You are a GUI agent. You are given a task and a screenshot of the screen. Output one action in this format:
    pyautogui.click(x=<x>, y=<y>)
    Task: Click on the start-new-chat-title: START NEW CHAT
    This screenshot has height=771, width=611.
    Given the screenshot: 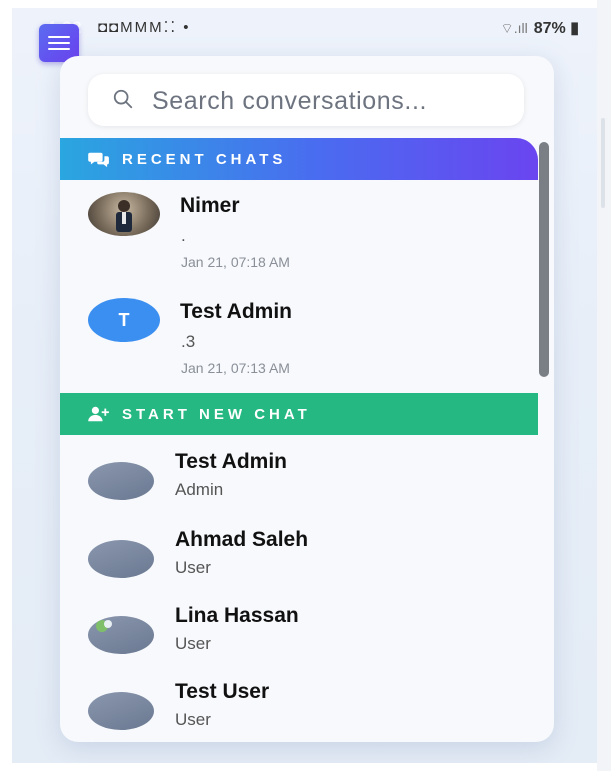 What is the action you would take?
    pyautogui.click(x=216, y=414)
    